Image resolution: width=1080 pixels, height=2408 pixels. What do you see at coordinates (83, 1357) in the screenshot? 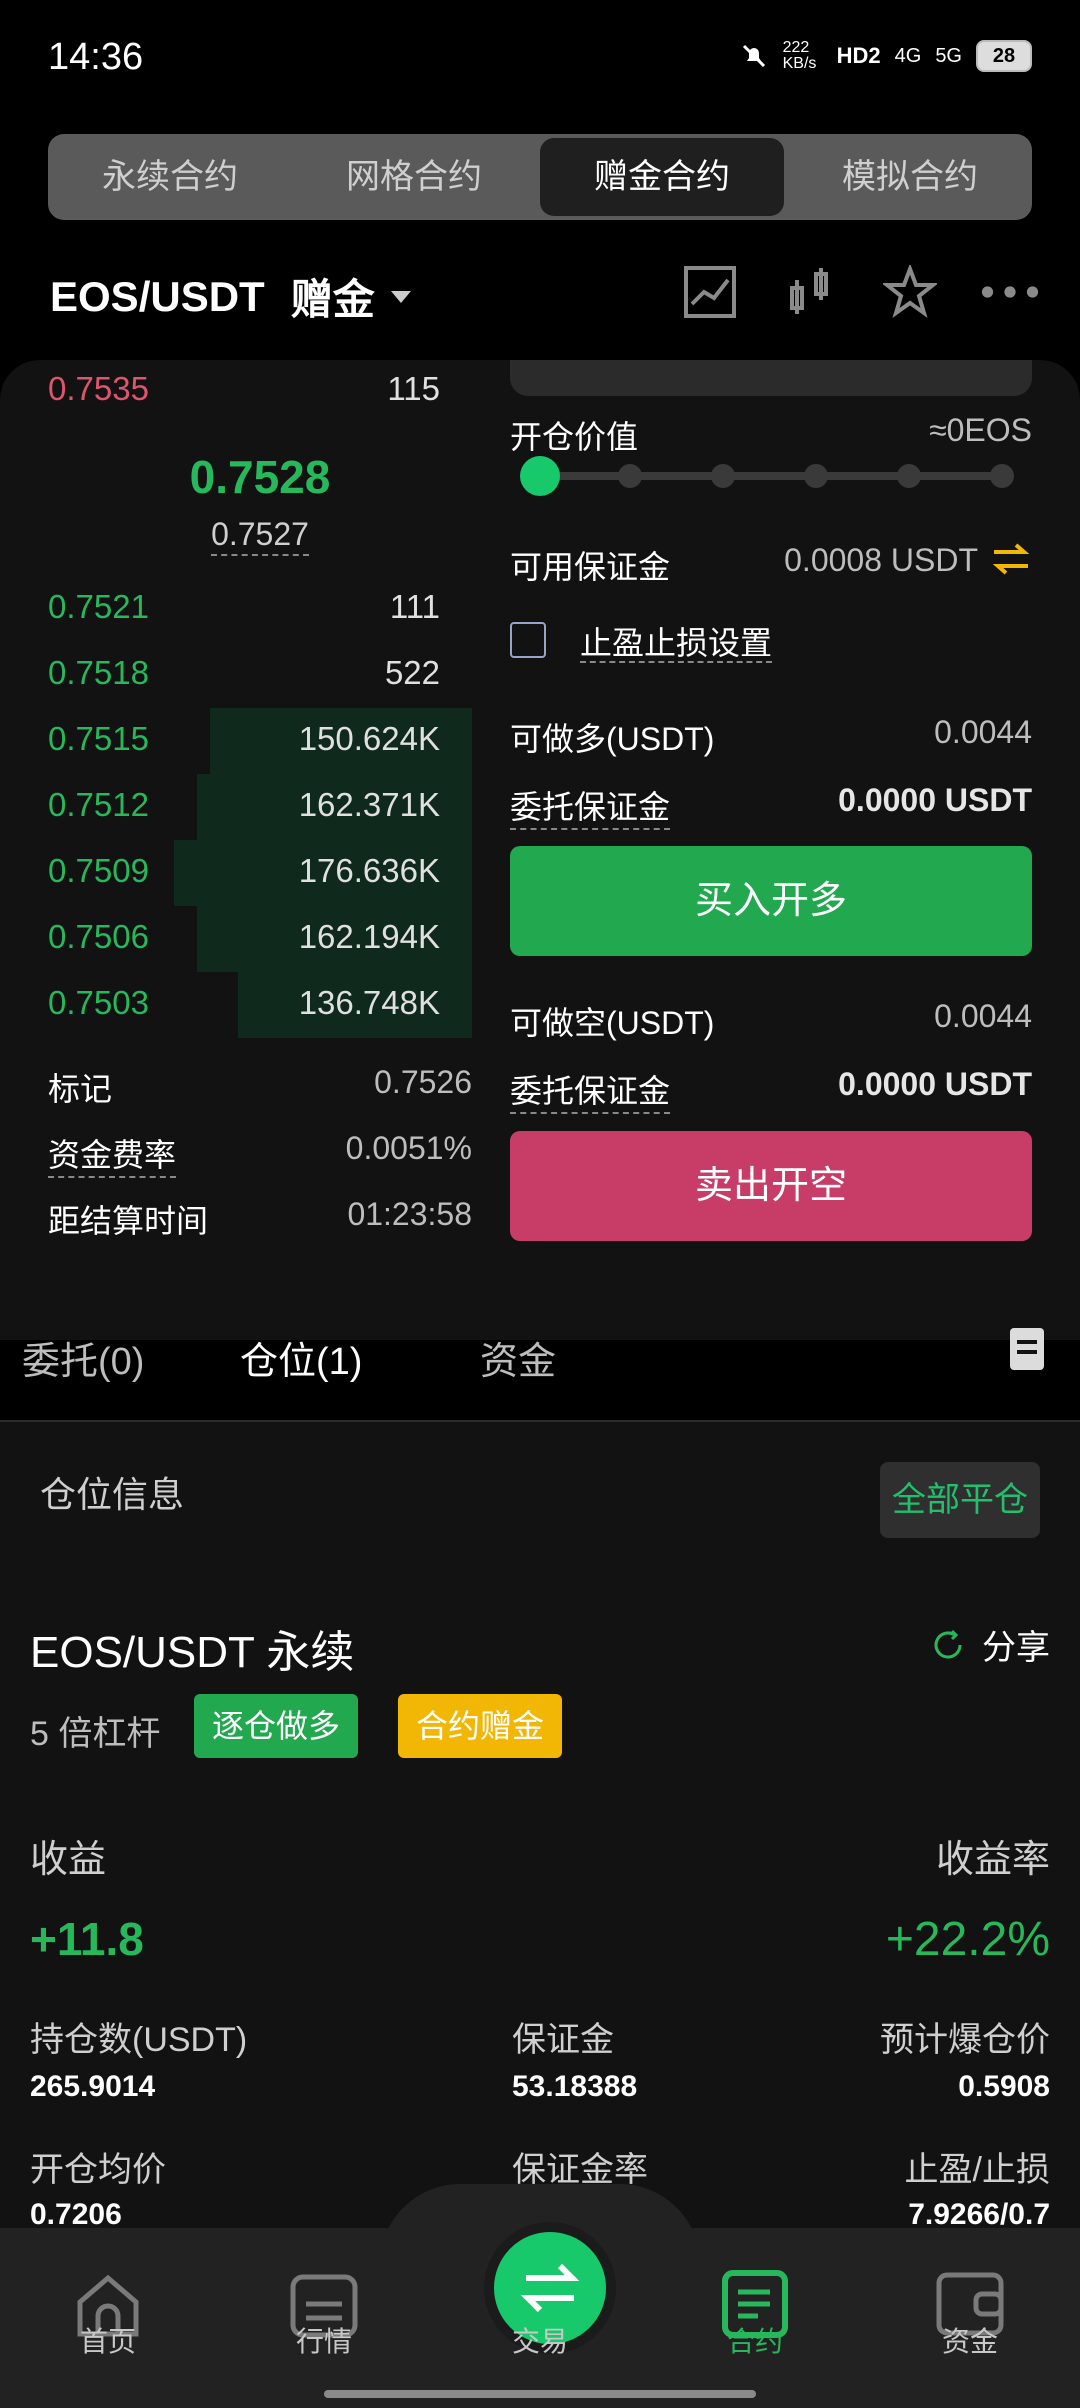
I see `tab-orders: 委托(0)` at bounding box center [83, 1357].